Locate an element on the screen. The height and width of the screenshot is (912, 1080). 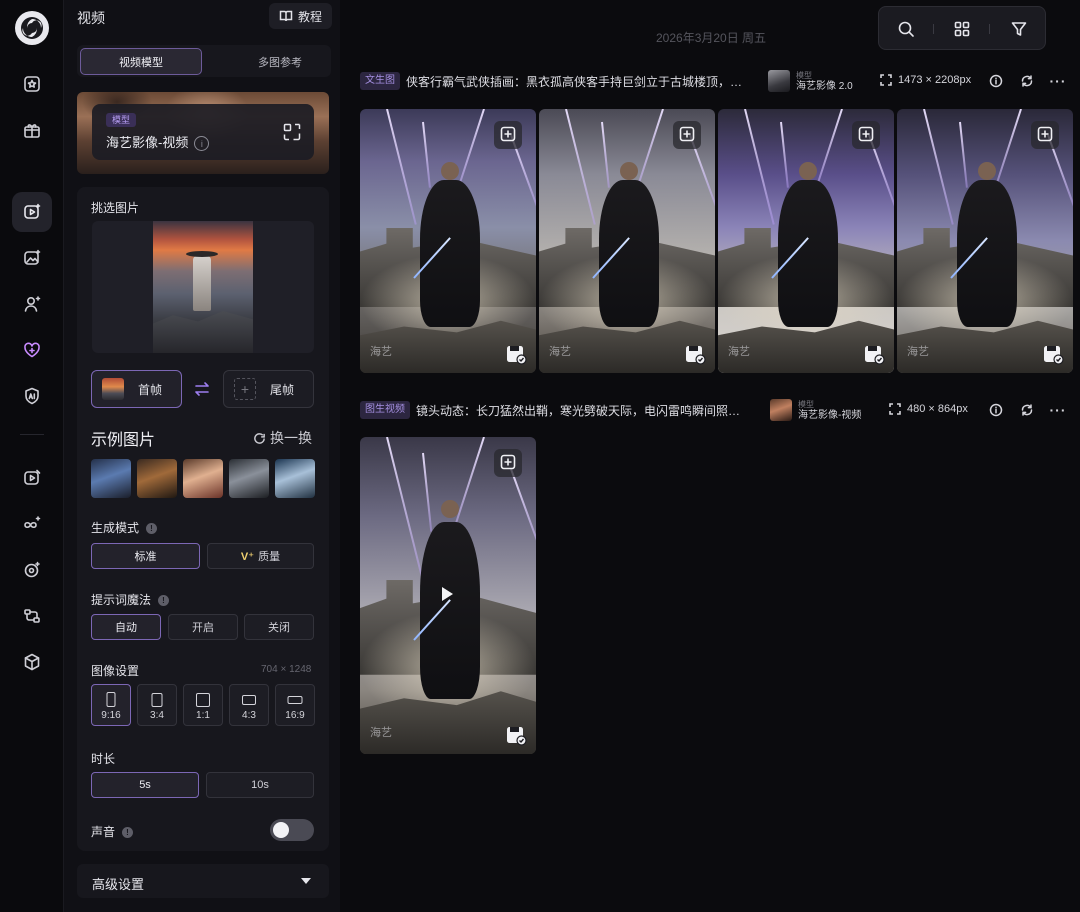
search-button is located at coordinates (906, 29).